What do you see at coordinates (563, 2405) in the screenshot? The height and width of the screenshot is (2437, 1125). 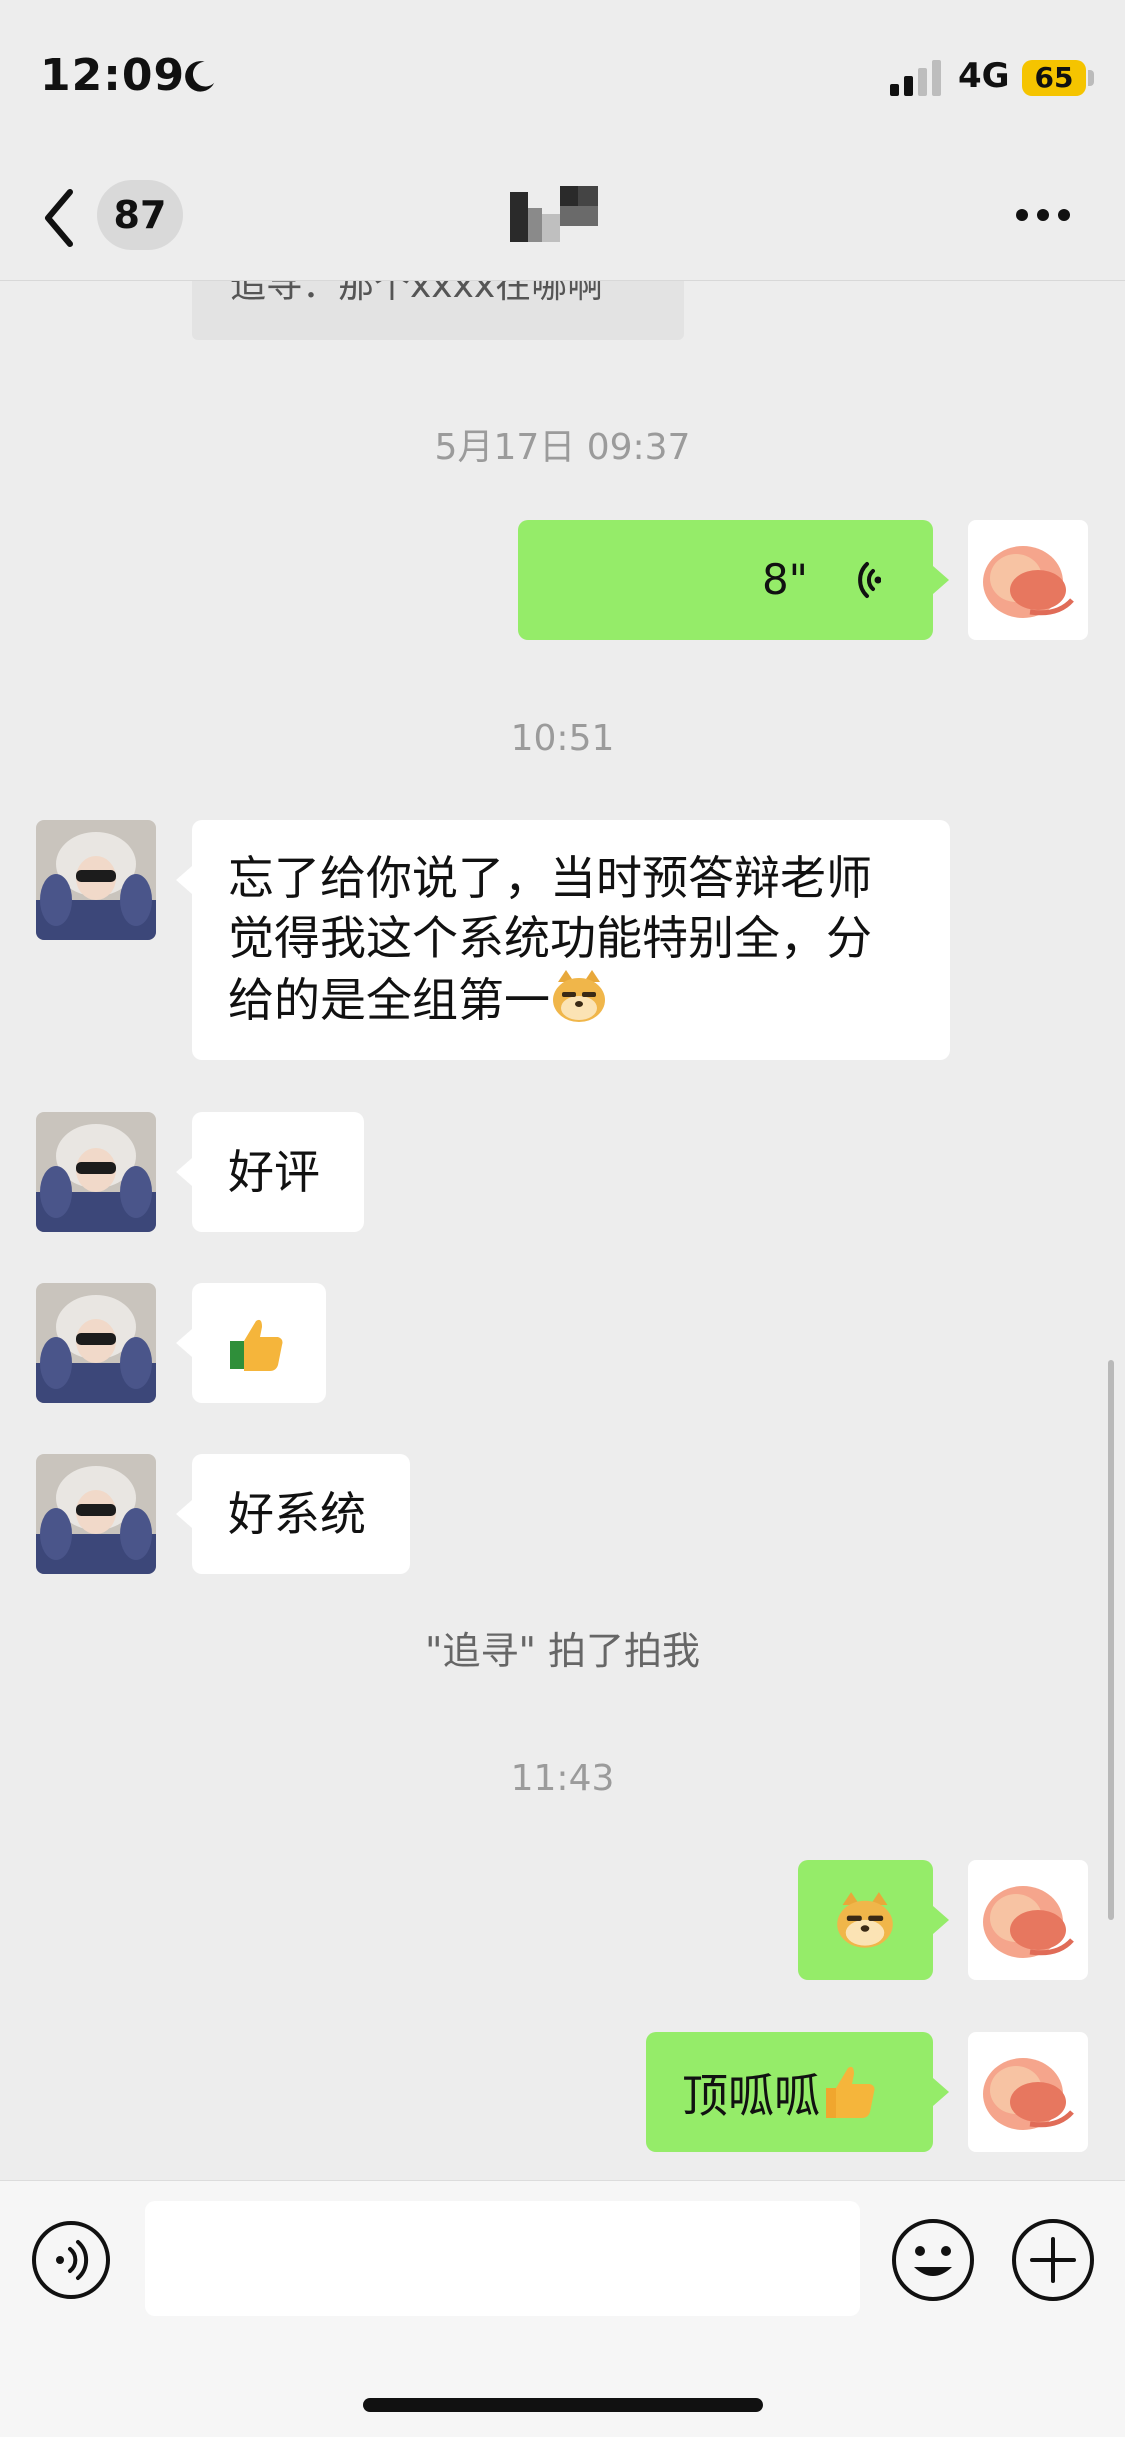 I see `home-indicator` at bounding box center [563, 2405].